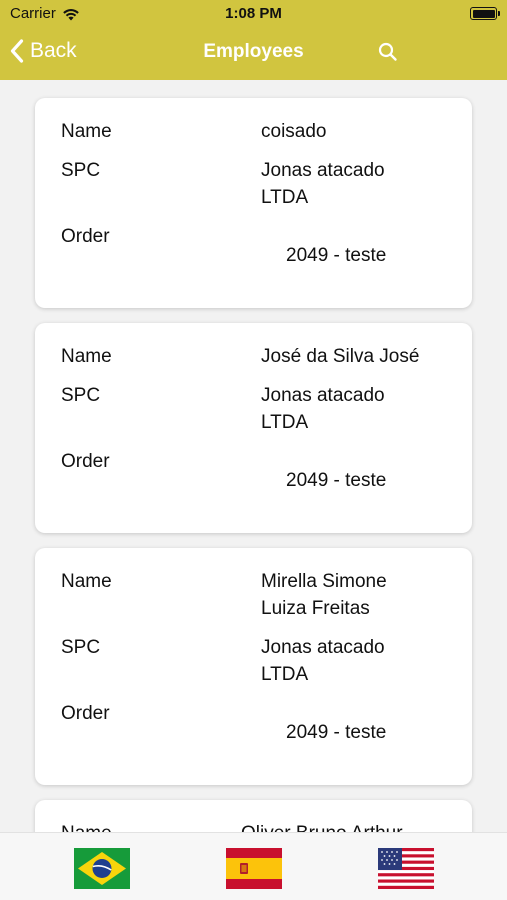  What do you see at coordinates (324, 581) in the screenshot?
I see `name-value-line1: Mirella Simone` at bounding box center [324, 581].